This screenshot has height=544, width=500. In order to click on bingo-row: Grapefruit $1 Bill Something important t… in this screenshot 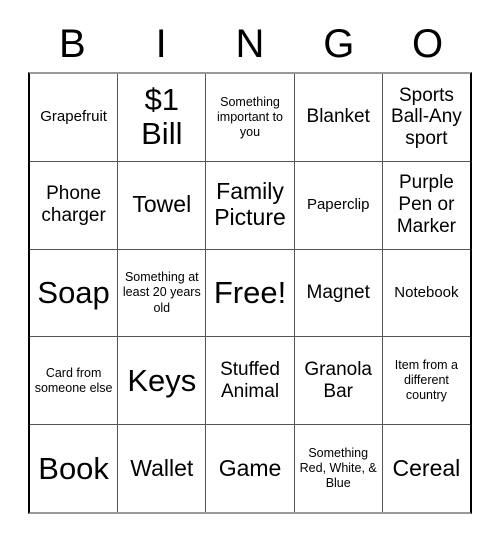, I will do `click(250, 117)`.